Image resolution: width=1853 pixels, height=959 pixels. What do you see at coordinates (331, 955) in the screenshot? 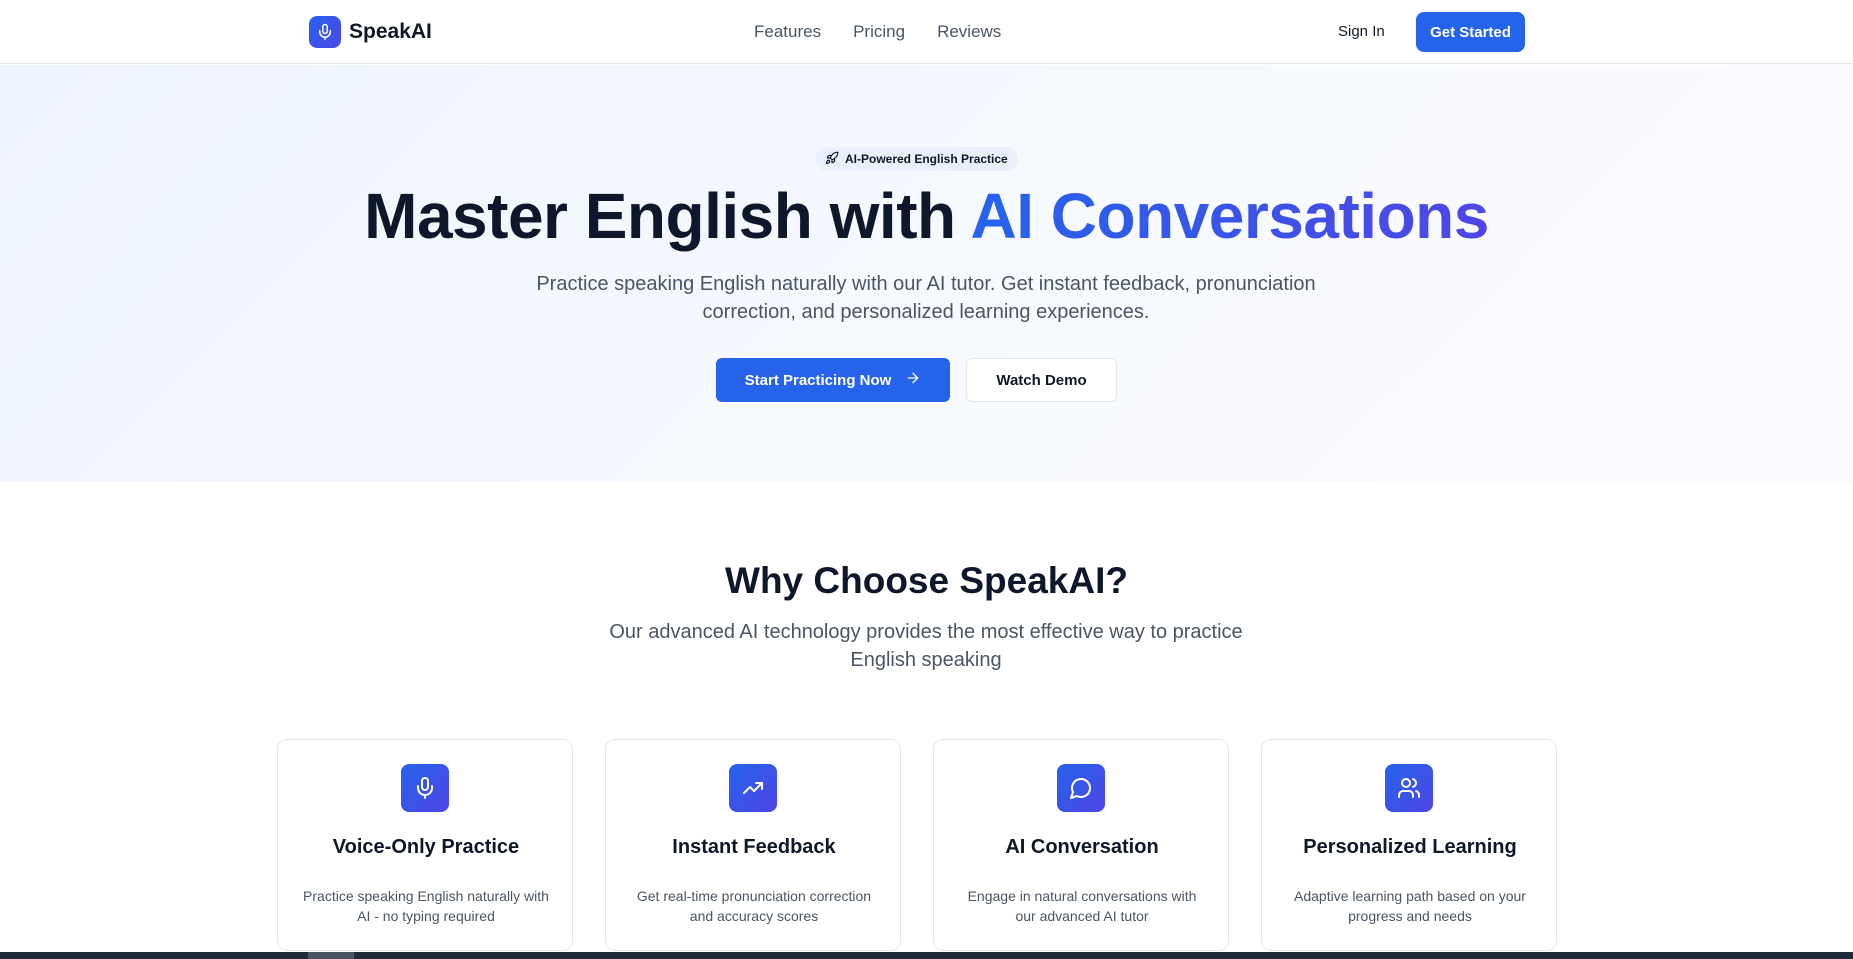
I see `scrollbar-thumb` at bounding box center [331, 955].